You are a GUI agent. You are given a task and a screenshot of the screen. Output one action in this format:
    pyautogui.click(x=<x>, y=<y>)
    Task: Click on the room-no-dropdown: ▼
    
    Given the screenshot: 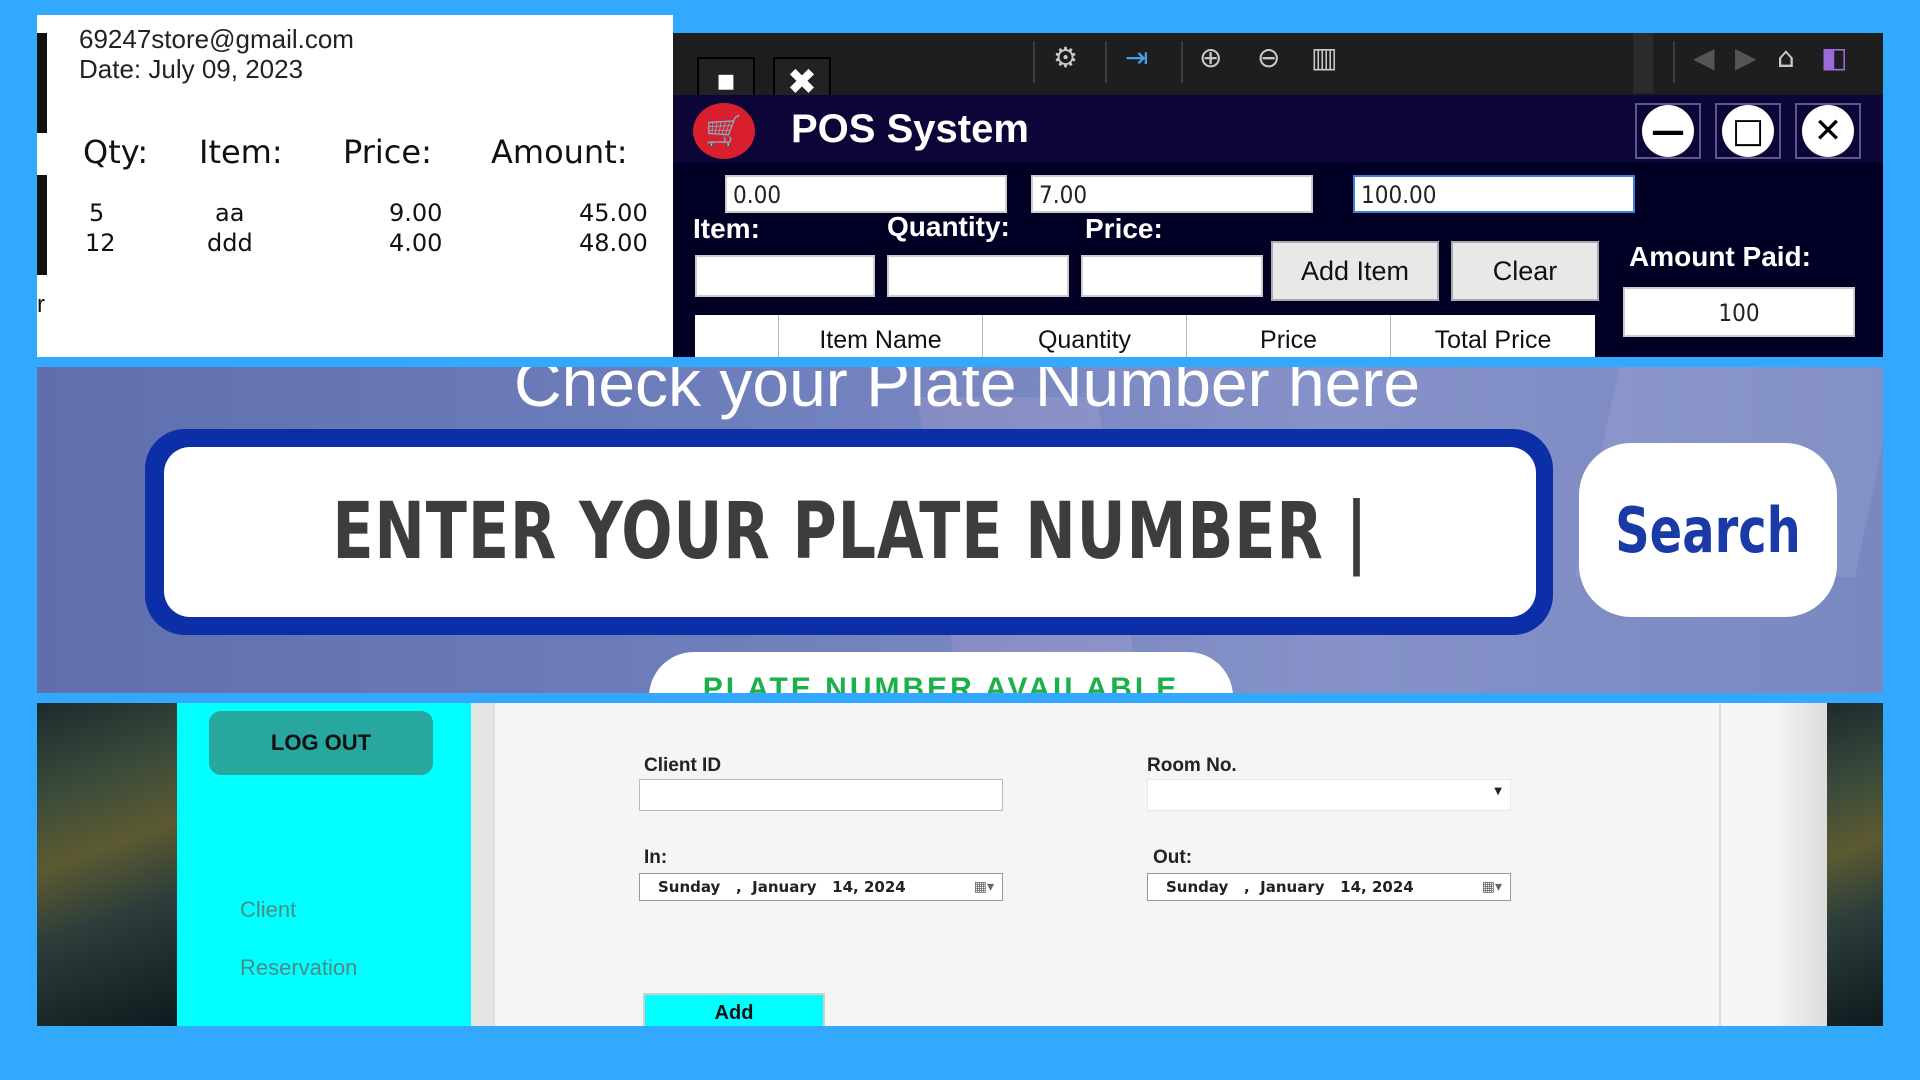 What is the action you would take?
    pyautogui.click(x=1329, y=795)
    